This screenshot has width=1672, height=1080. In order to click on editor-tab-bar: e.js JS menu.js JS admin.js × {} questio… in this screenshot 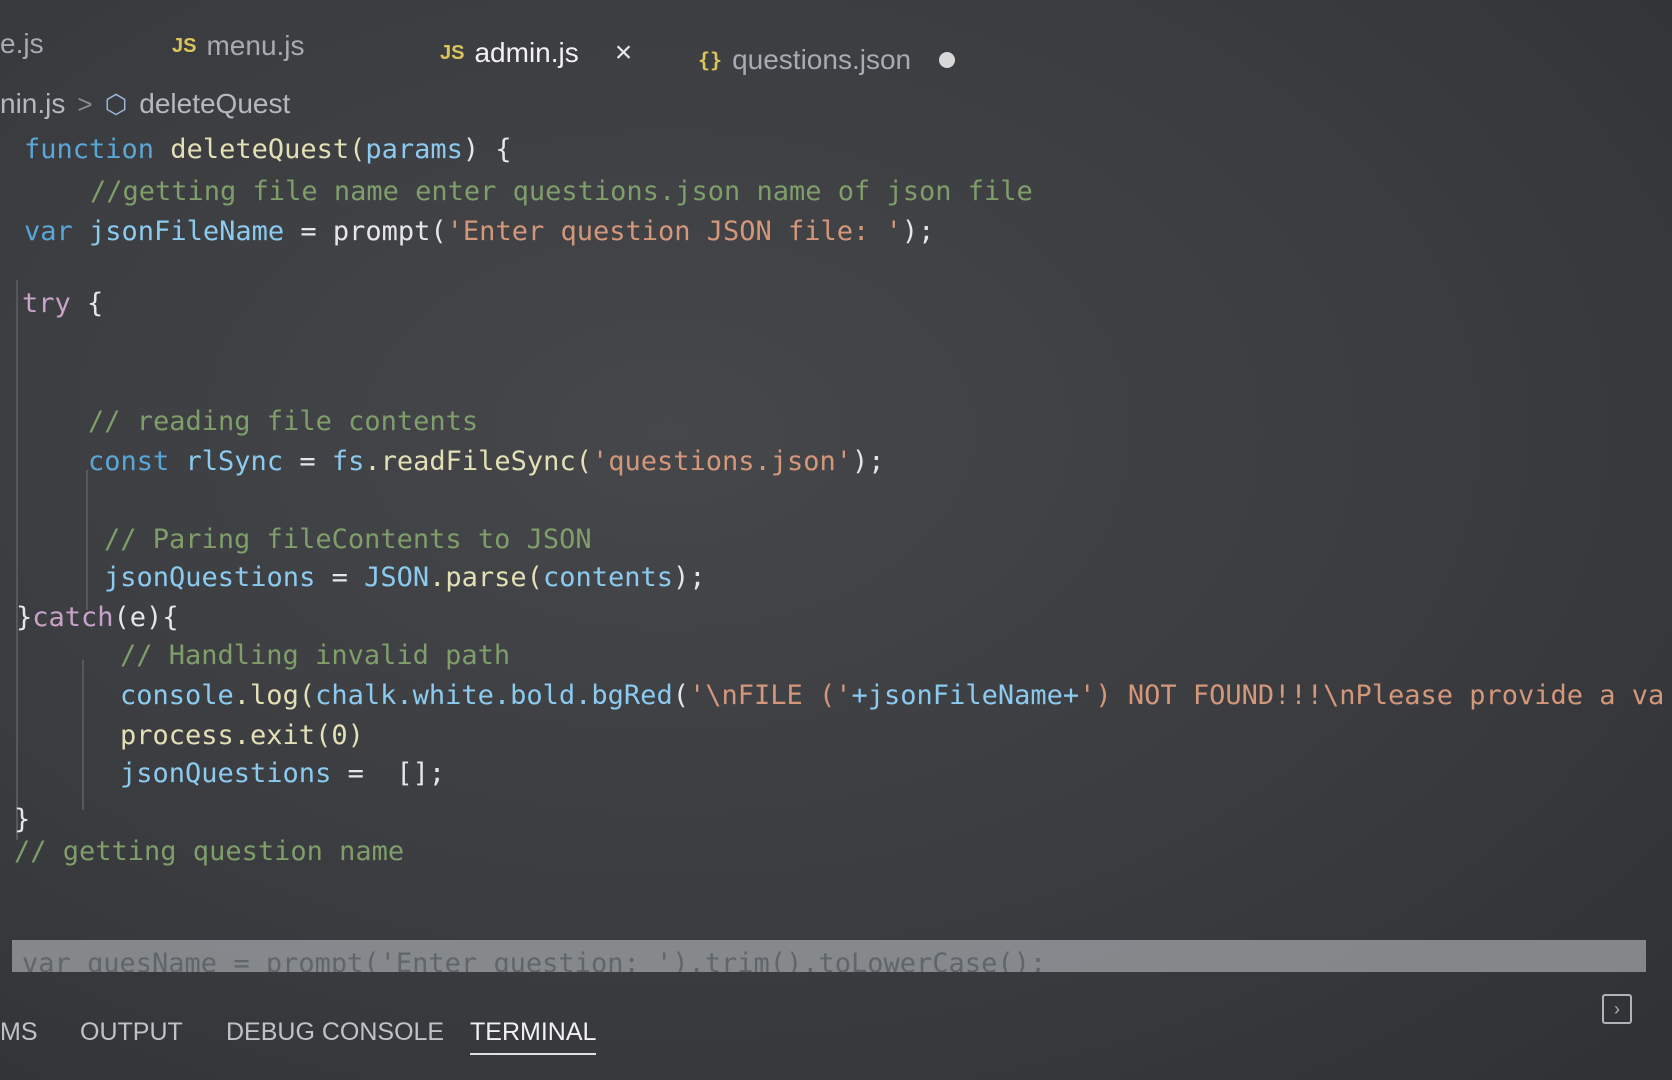, I will do `click(836, 43)`.